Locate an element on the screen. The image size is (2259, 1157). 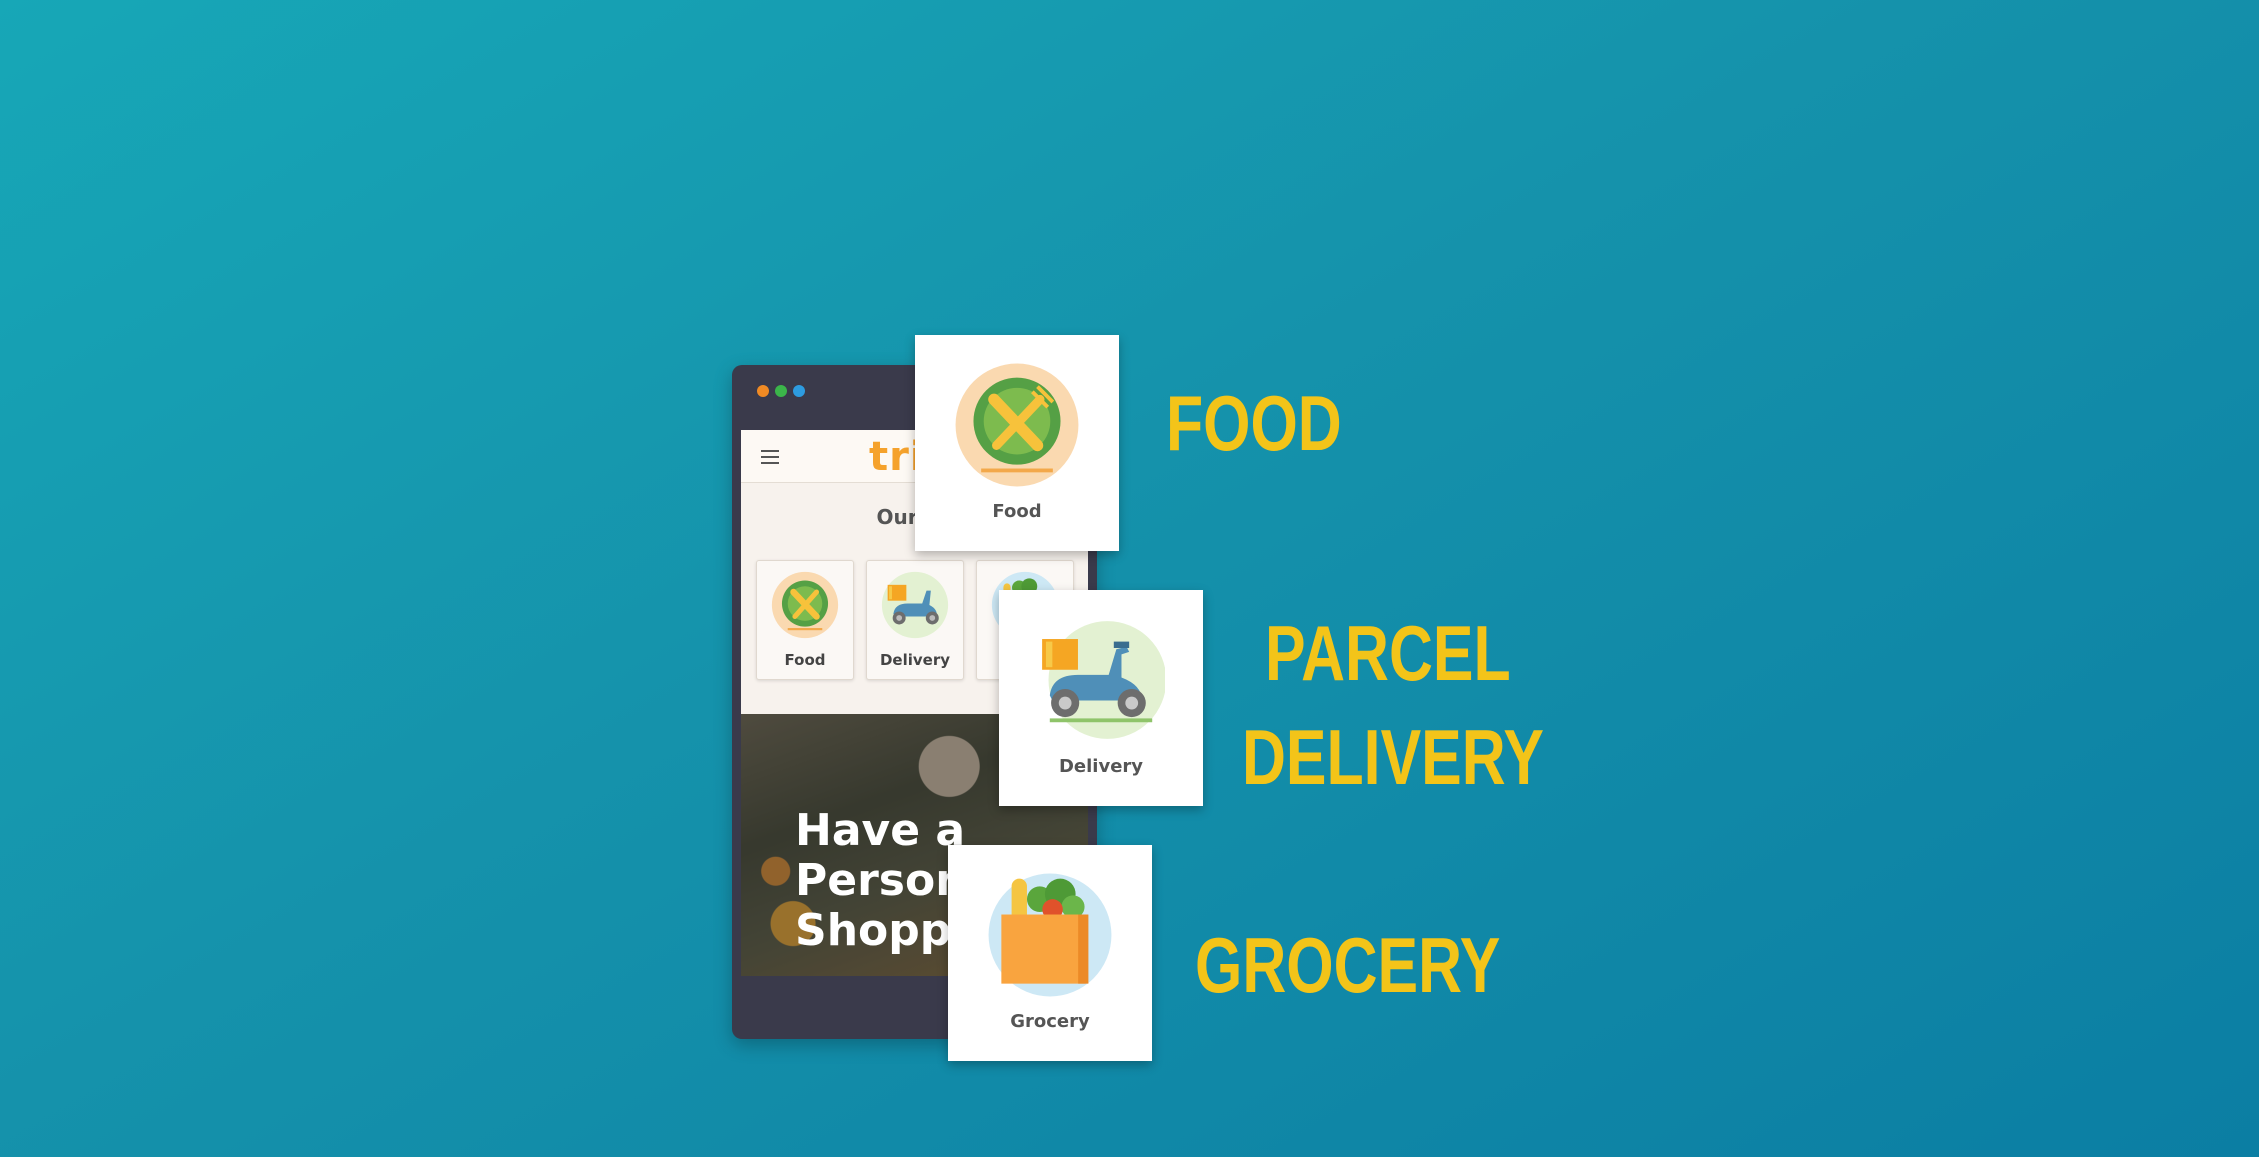
window-dot-green is located at coordinates (781, 391).